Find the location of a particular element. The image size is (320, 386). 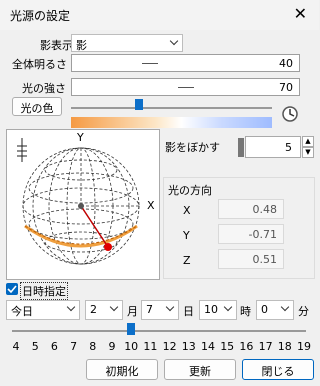

day-preset-select: 今日 is located at coordinates (43, 310).